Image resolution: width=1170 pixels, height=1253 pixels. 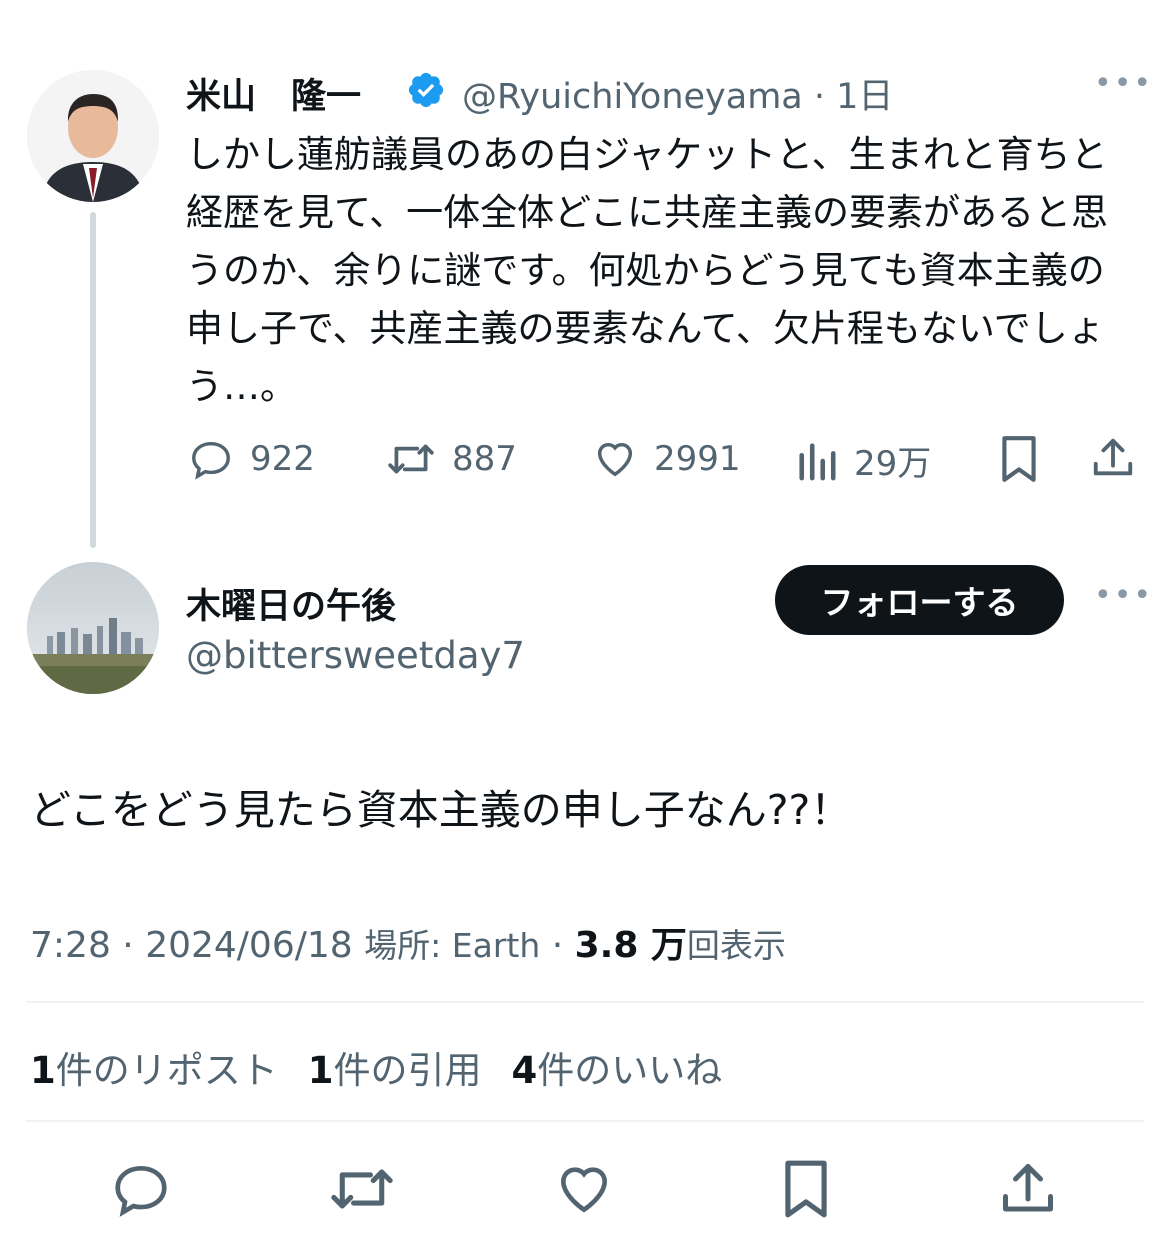 I want to click on retweet-button, so click(x=362, y=1191).